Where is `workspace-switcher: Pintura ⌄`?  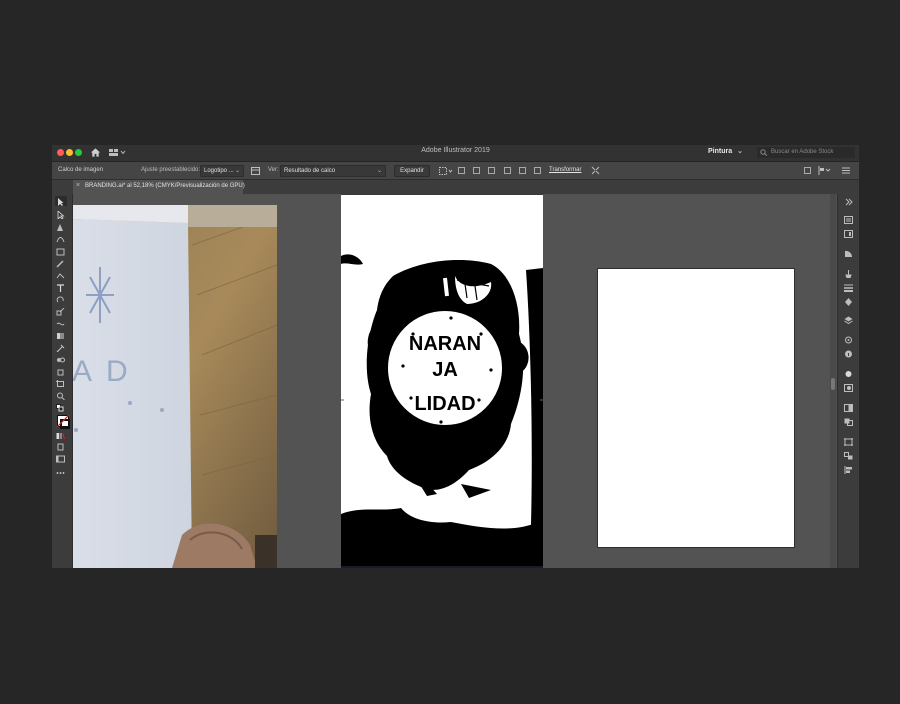
workspace-switcher: Pintura ⌄ is located at coordinates (725, 151).